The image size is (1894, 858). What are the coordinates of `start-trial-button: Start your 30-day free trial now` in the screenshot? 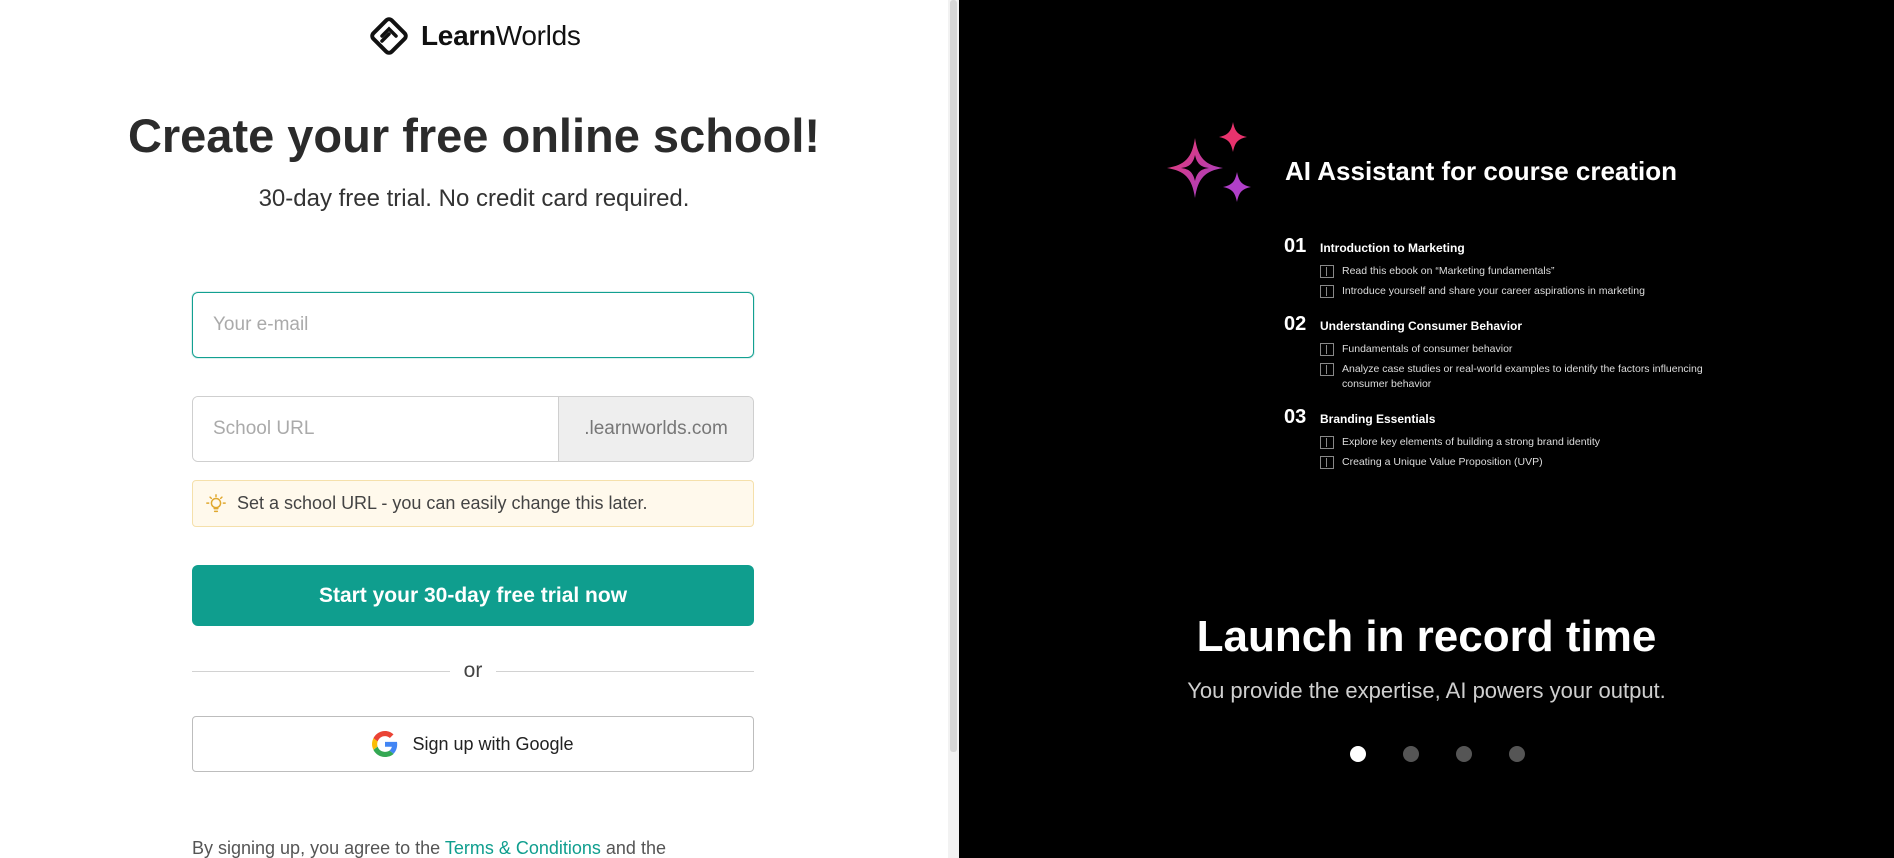 It's located at (473, 595).